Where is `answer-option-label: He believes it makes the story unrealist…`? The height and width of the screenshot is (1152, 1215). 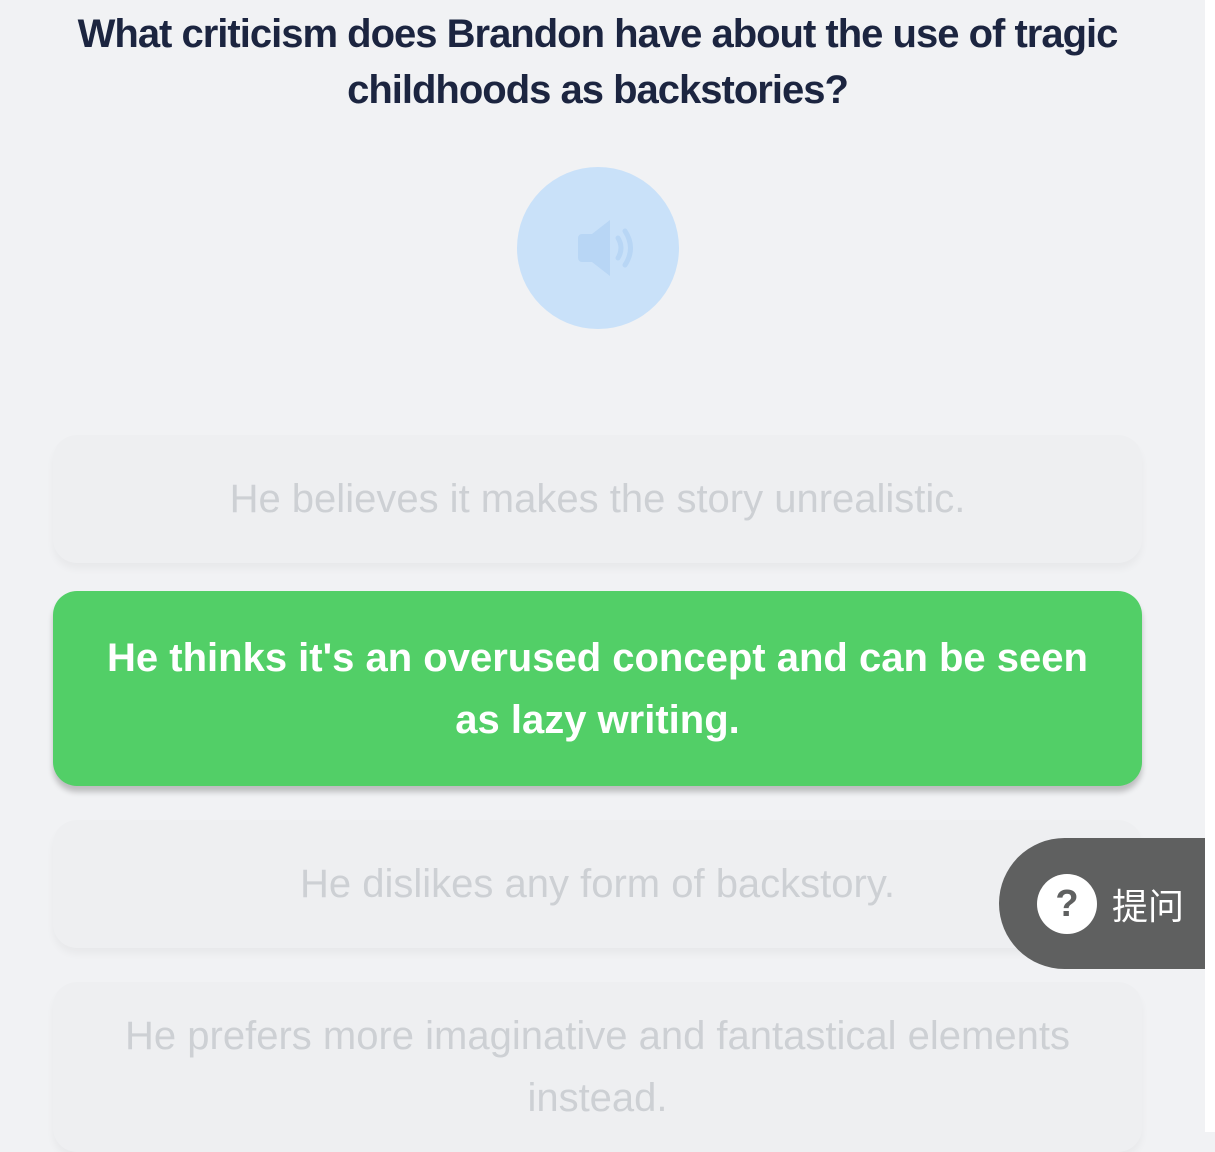
answer-option-label: He believes it makes the story unrealist… is located at coordinates (597, 499).